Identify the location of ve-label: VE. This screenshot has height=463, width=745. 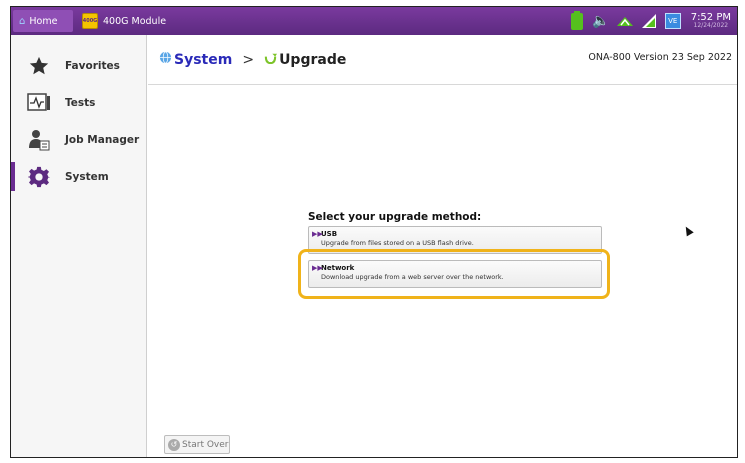
(672, 21).